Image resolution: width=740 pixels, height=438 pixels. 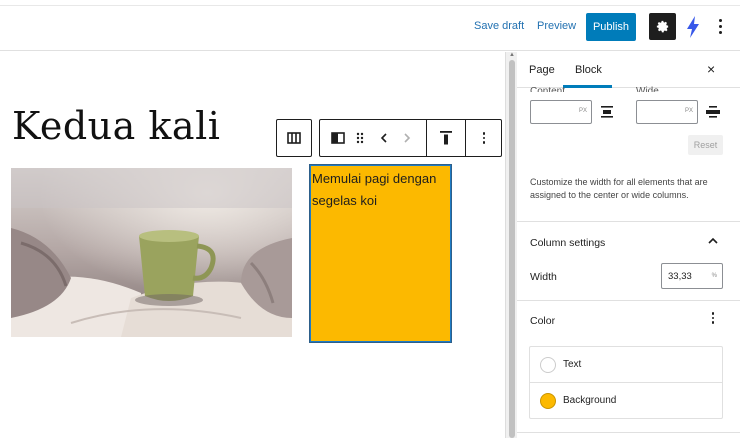 I want to click on column-icon, so click(x=338, y=138).